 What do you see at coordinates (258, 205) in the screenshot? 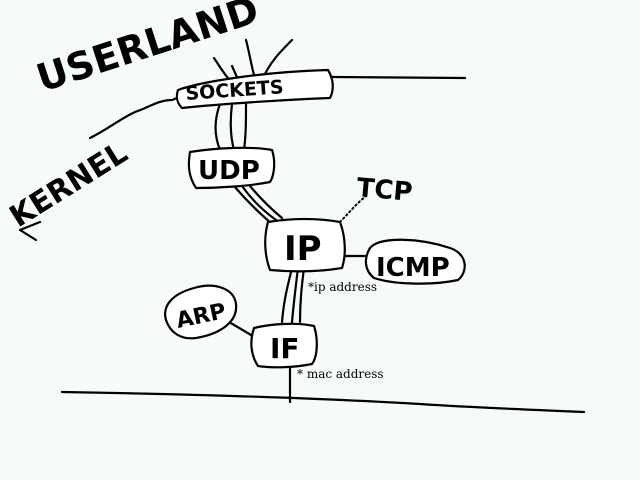
I see `udp-ip-links` at bounding box center [258, 205].